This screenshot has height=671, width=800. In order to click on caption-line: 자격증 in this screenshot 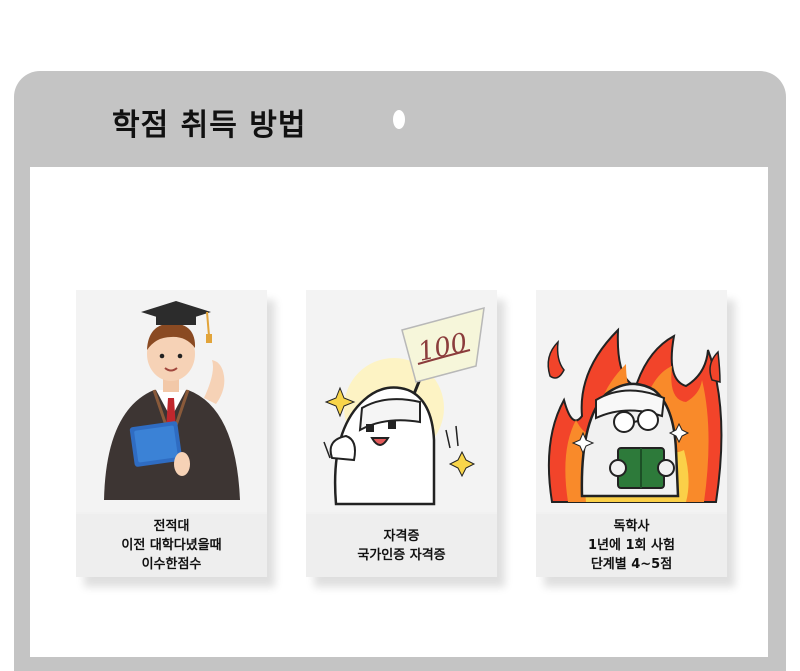, I will do `click(401, 536)`.